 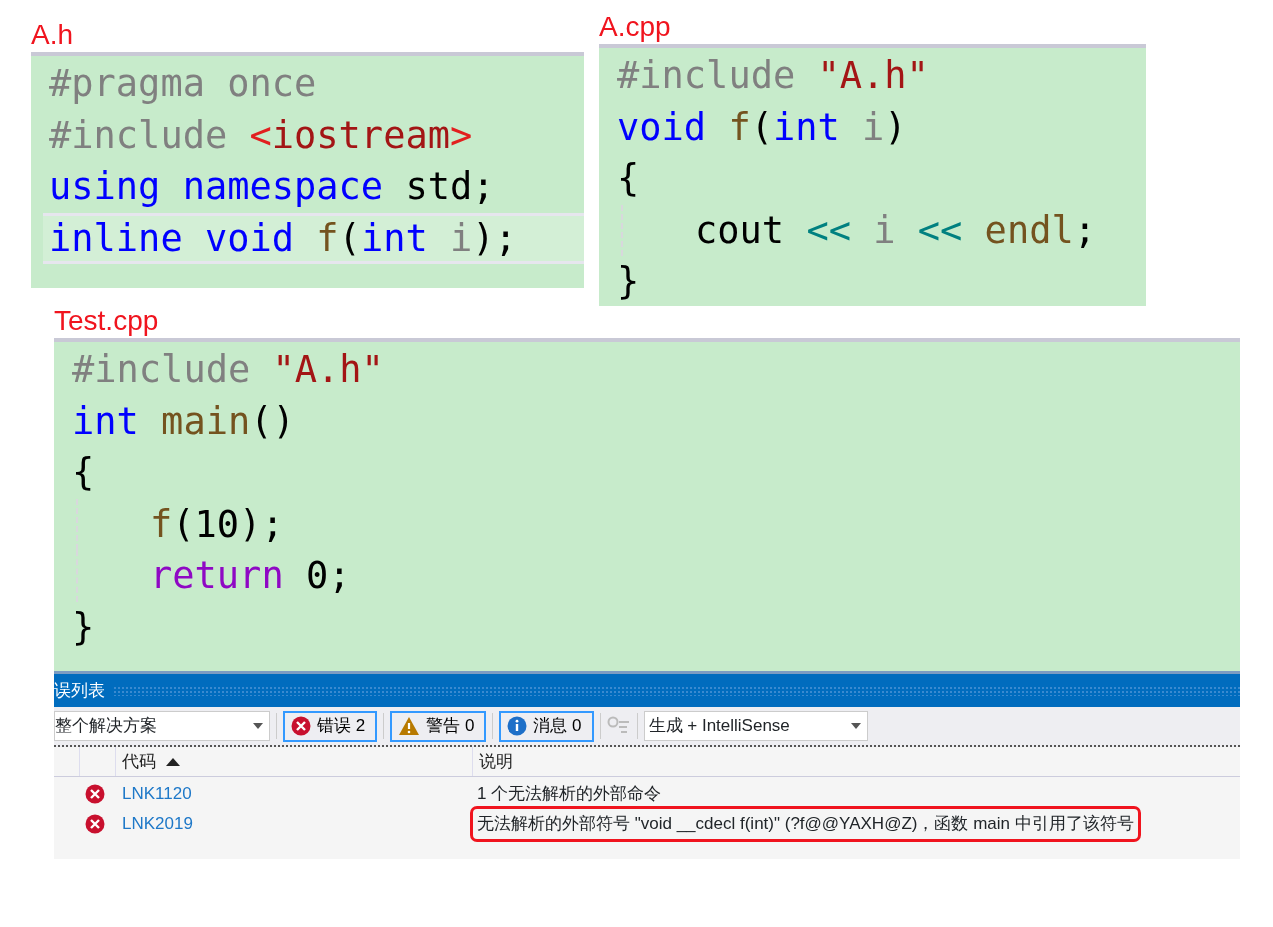 What do you see at coordinates (517, 726) in the screenshot?
I see `info-icon` at bounding box center [517, 726].